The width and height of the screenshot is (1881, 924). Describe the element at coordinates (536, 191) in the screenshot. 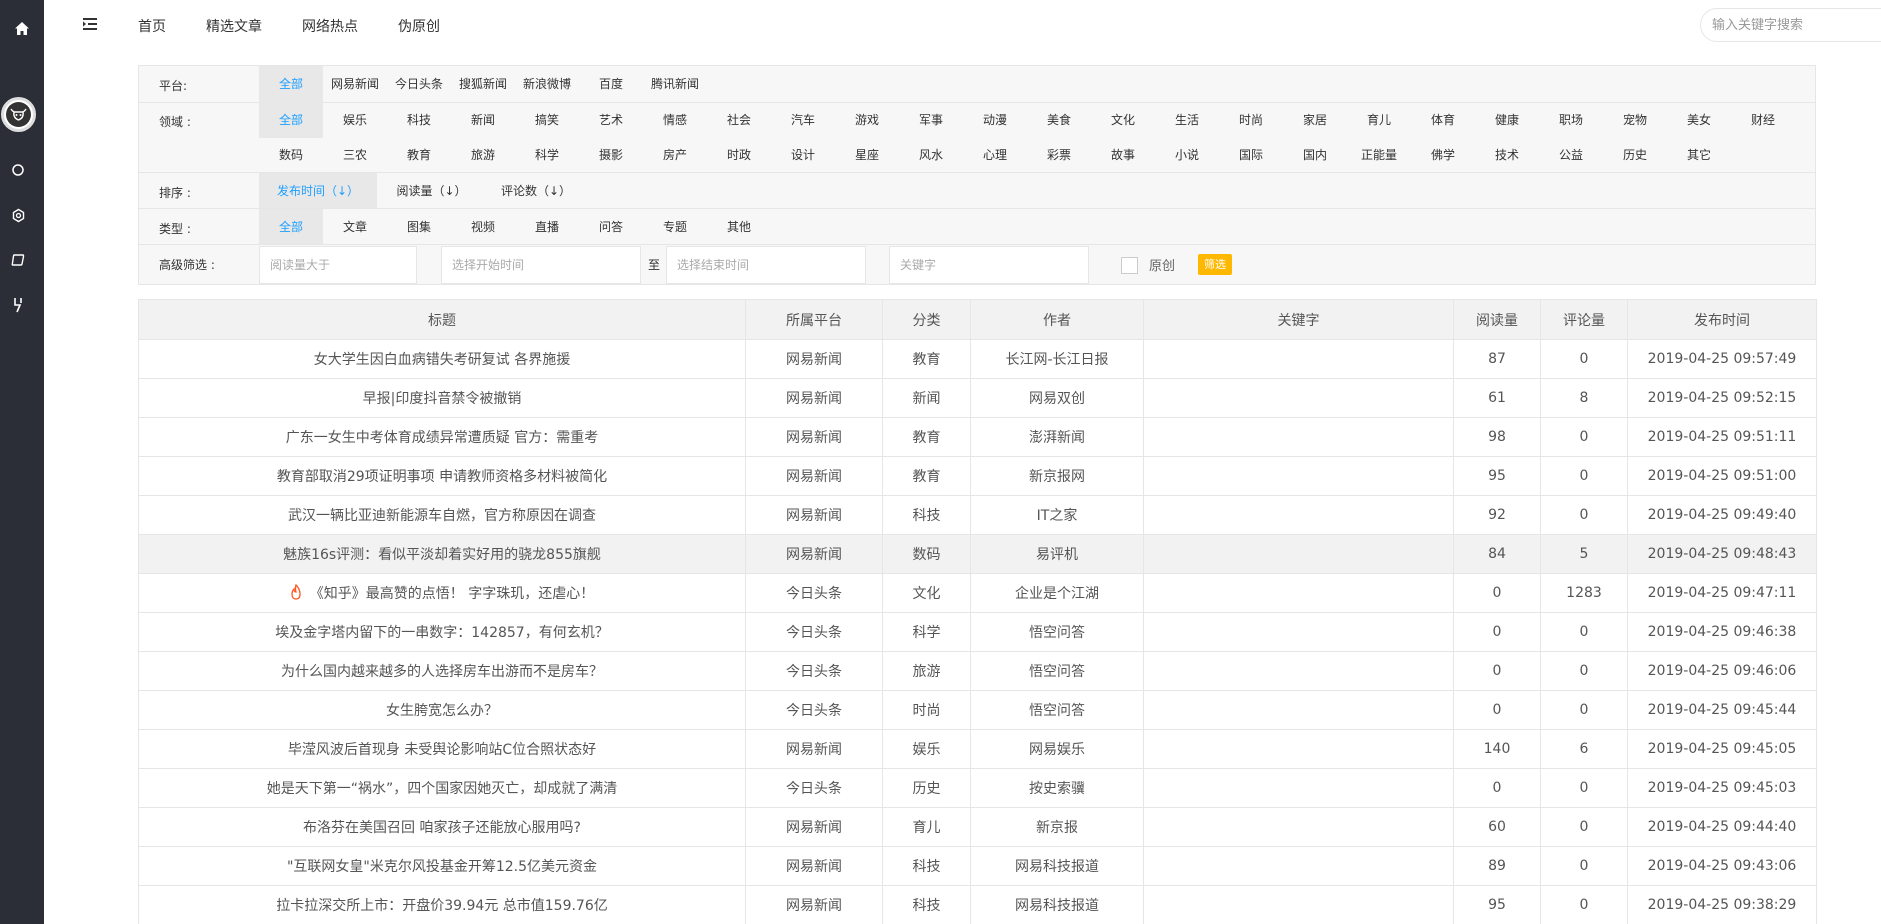

I see `sort-option: 评论数（↓）` at that location.